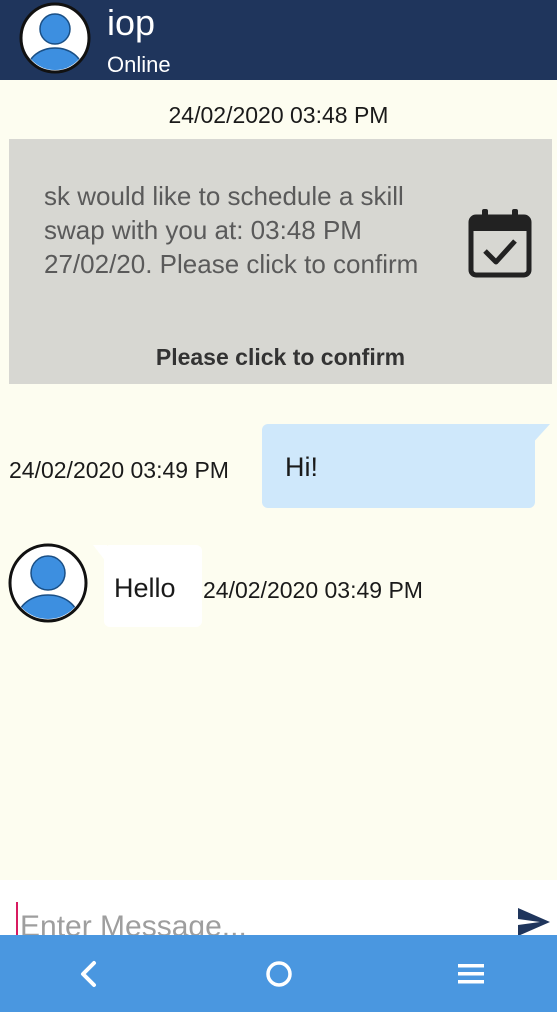 The image size is (557, 1012). I want to click on chat-header: iop Online, so click(278, 40).